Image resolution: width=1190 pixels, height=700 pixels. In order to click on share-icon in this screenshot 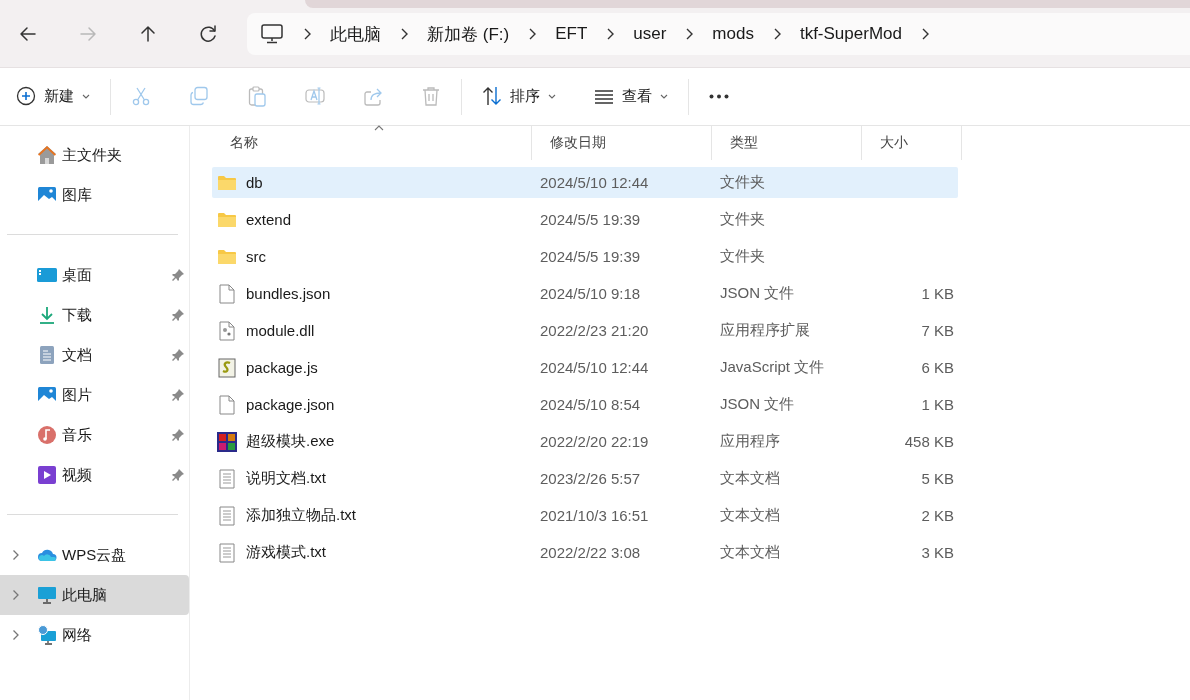, I will do `click(373, 96)`.